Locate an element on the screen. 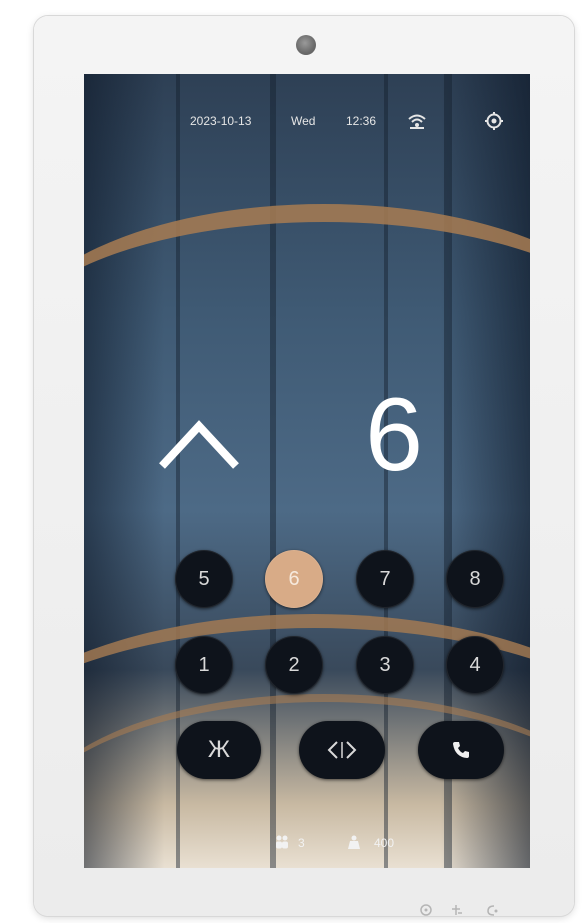  settings-icon is located at coordinates (494, 122).